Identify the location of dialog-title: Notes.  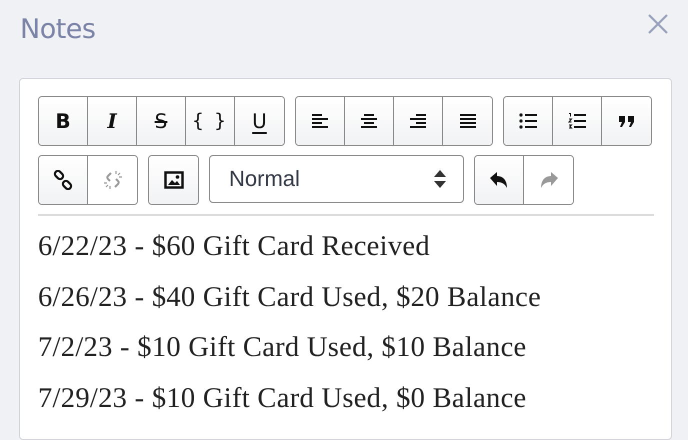
(58, 29).